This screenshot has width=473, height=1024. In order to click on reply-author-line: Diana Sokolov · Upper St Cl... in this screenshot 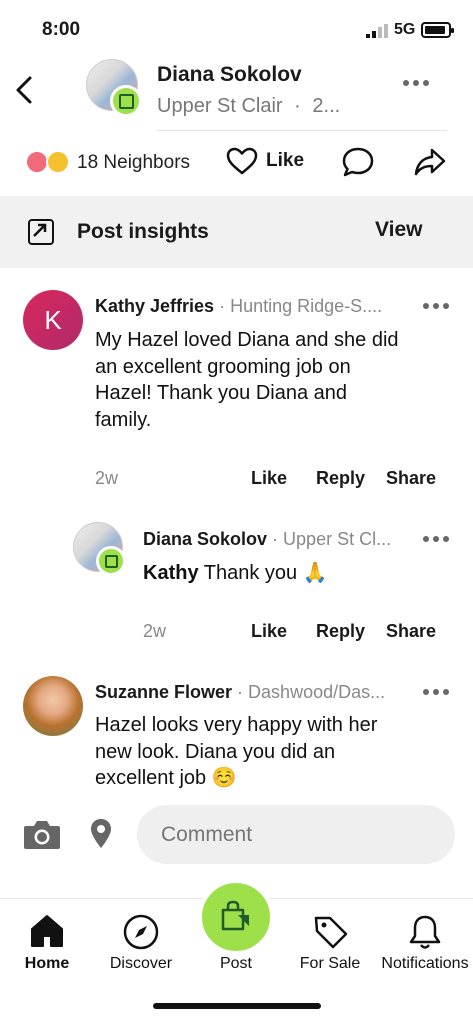, I will do `click(267, 539)`.